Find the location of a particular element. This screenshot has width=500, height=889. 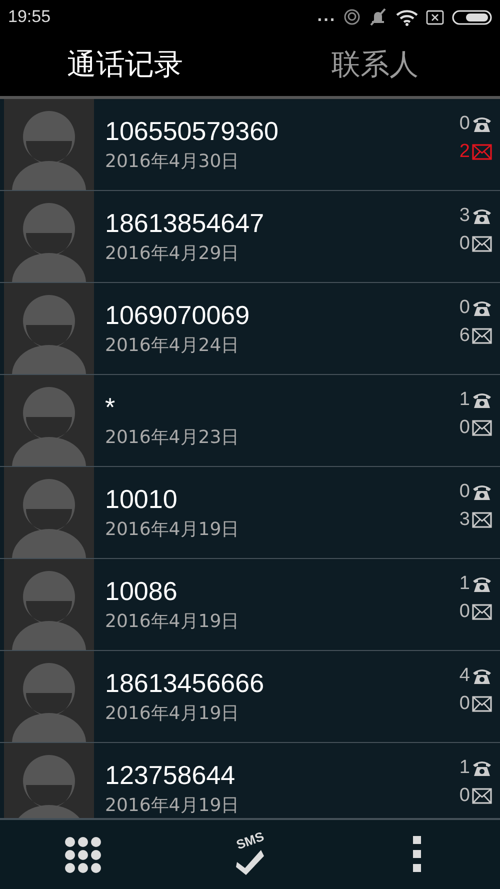

phone-number: 123758644 is located at coordinates (170, 775).